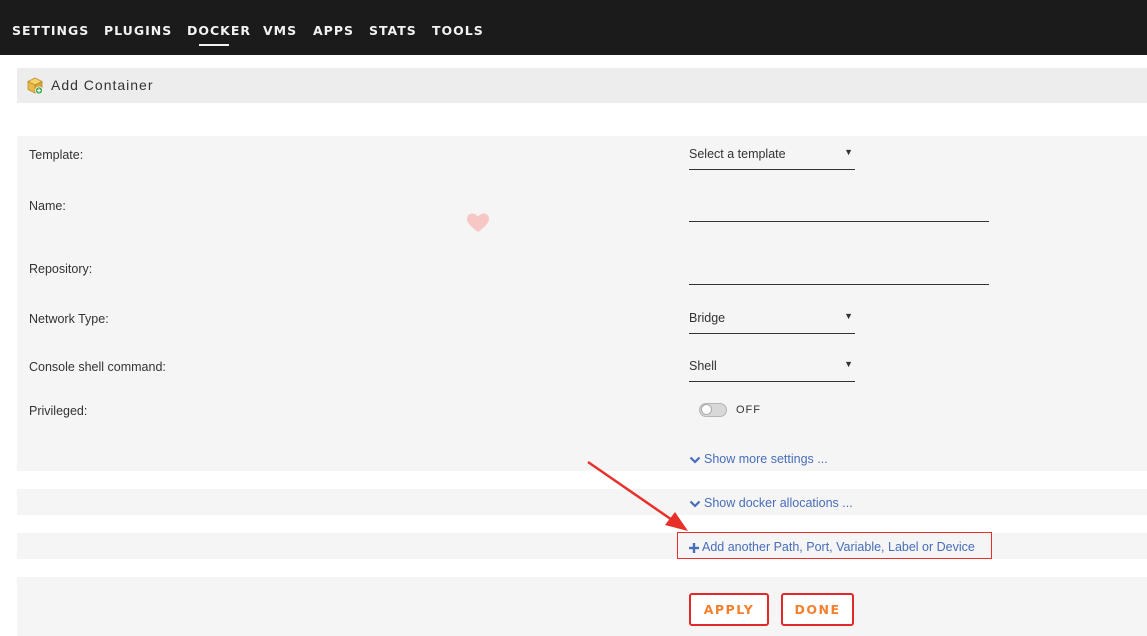  Describe the element at coordinates (280, 30) in the screenshot. I see `nav-item-vms: VMS` at that location.